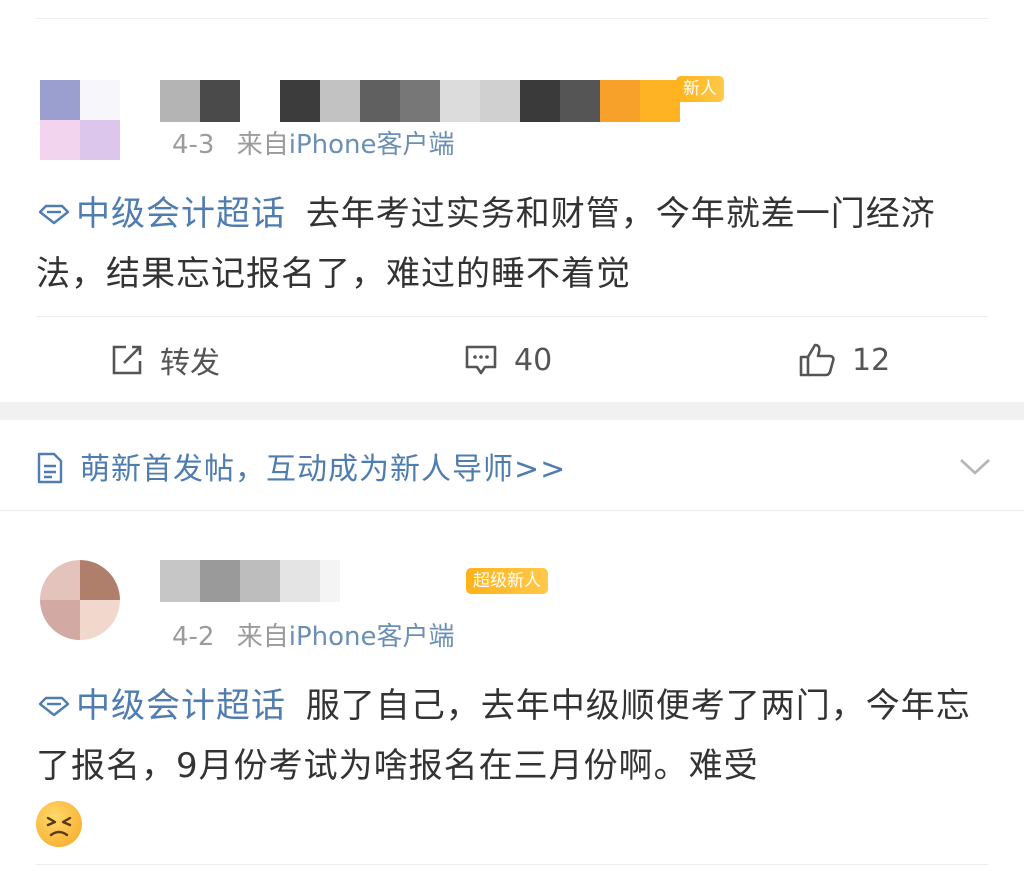  What do you see at coordinates (533, 360) in the screenshot?
I see `comment-count: 40` at bounding box center [533, 360].